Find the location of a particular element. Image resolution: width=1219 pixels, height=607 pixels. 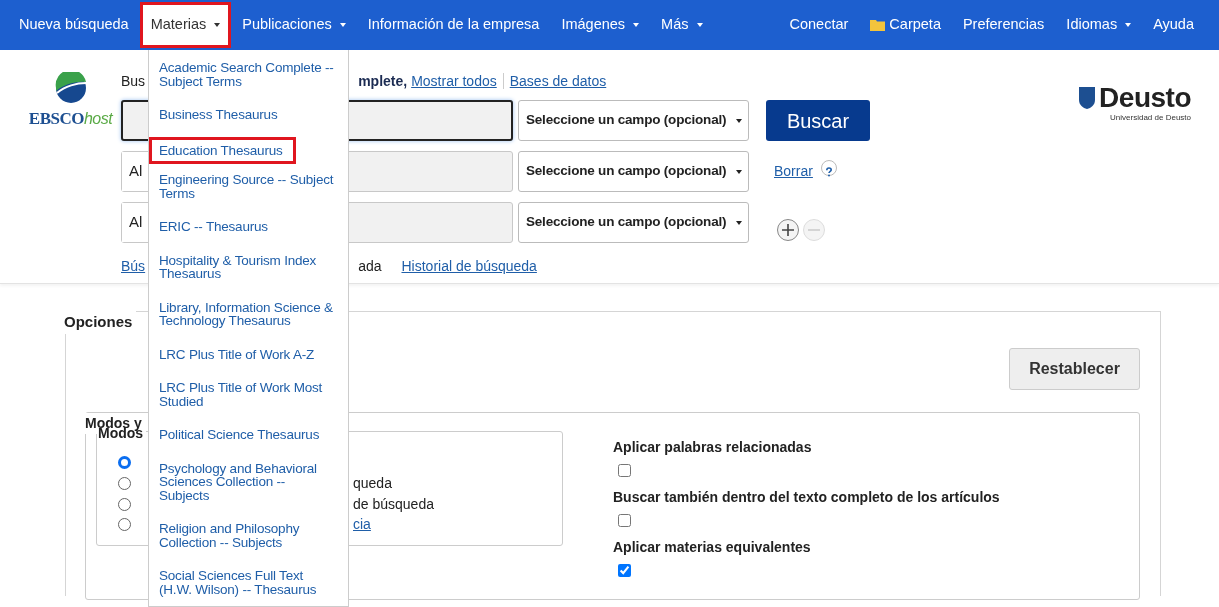

institution-name: Deusto is located at coordinates (1145, 98).